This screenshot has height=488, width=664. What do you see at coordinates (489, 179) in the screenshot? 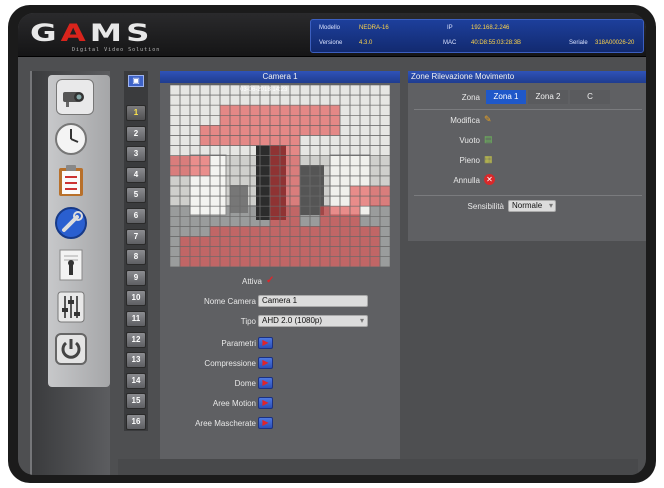
I see `cancel-icon: ✕` at bounding box center [489, 179].